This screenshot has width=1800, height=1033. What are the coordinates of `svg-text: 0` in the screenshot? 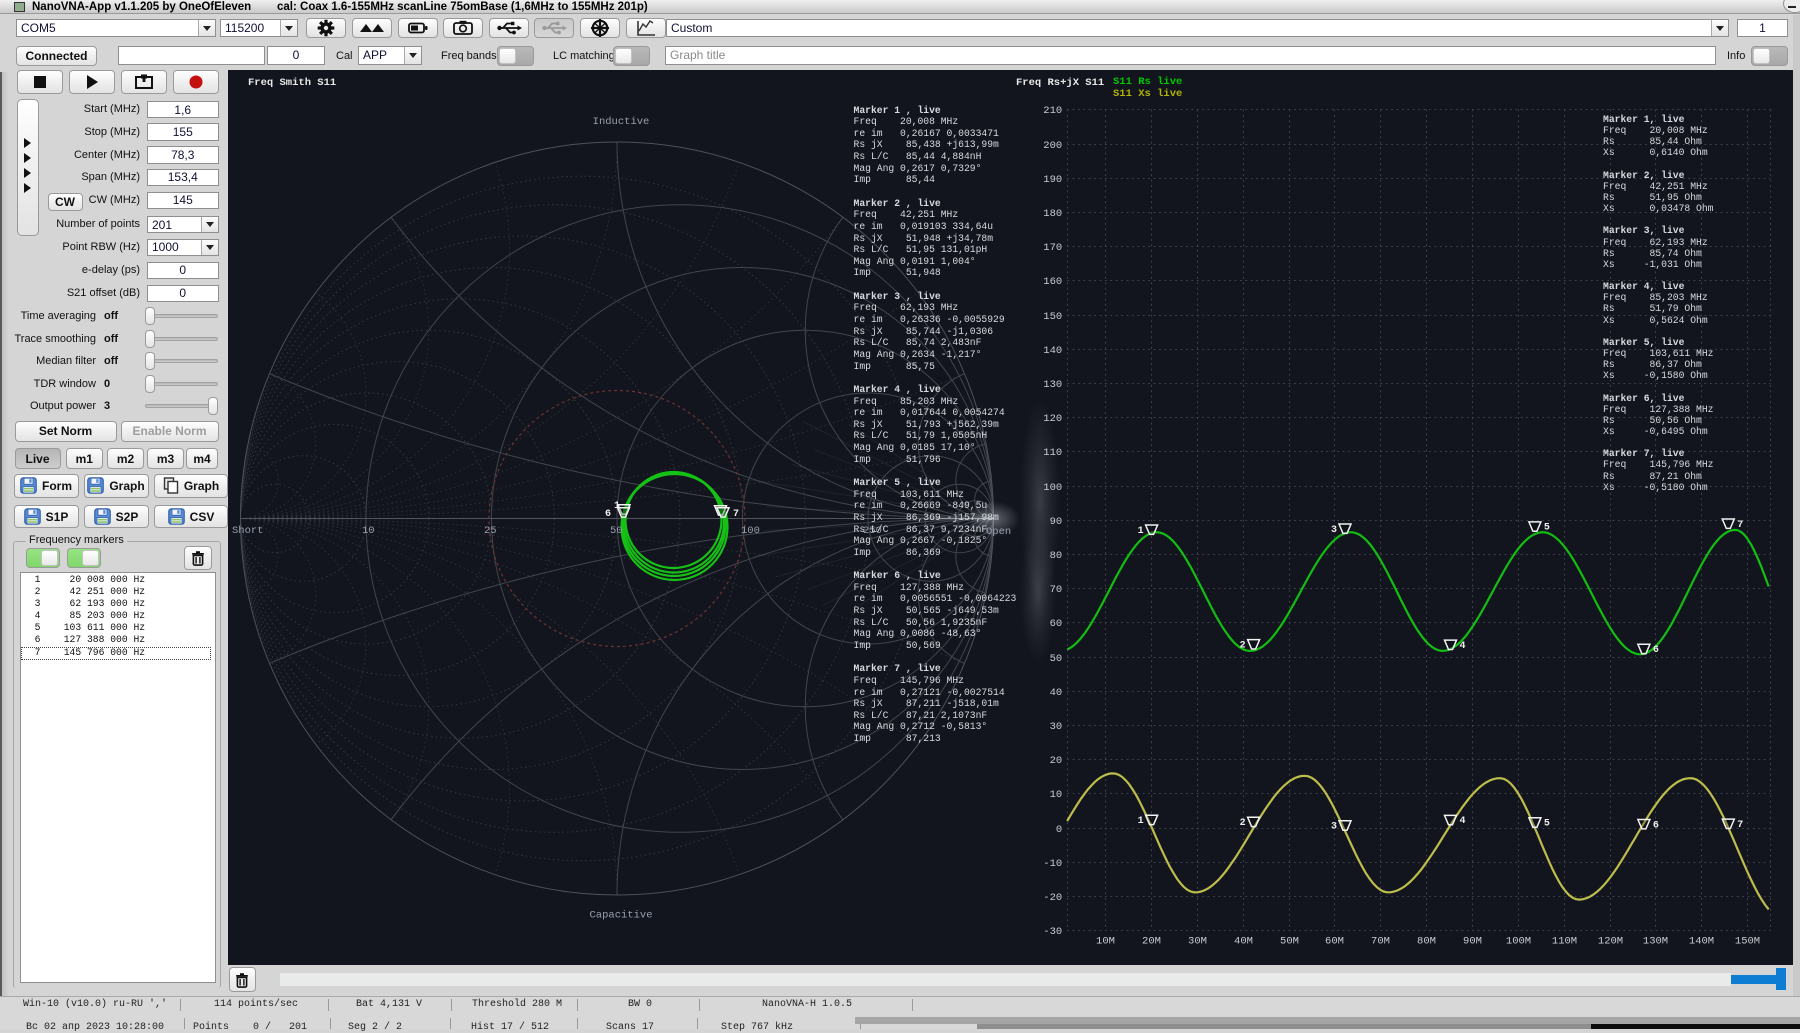 It's located at (1059, 830).